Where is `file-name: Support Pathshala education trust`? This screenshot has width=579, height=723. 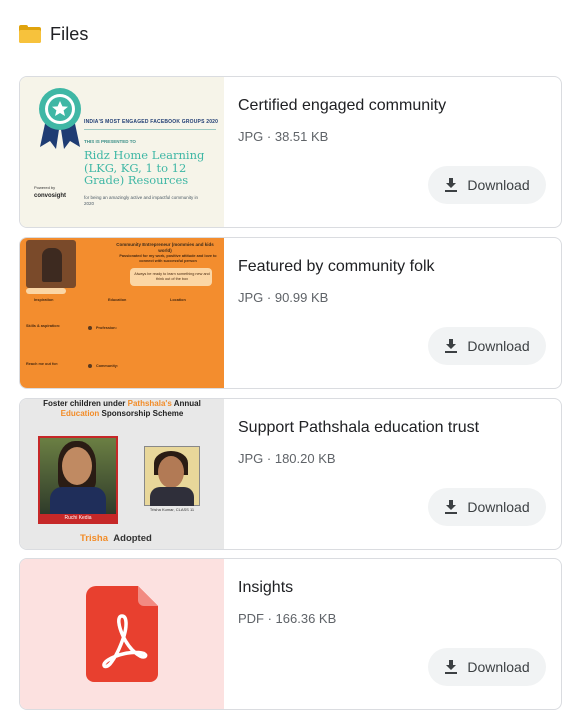 file-name: Support Pathshala education trust is located at coordinates (359, 427).